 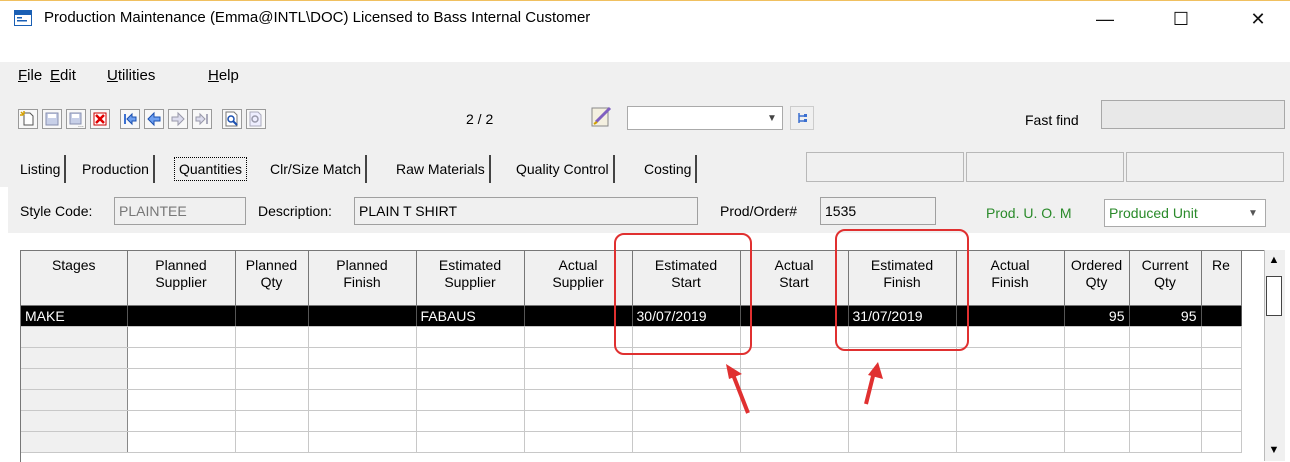 What do you see at coordinates (41, 169) in the screenshot?
I see `tab-listing: Listing` at bounding box center [41, 169].